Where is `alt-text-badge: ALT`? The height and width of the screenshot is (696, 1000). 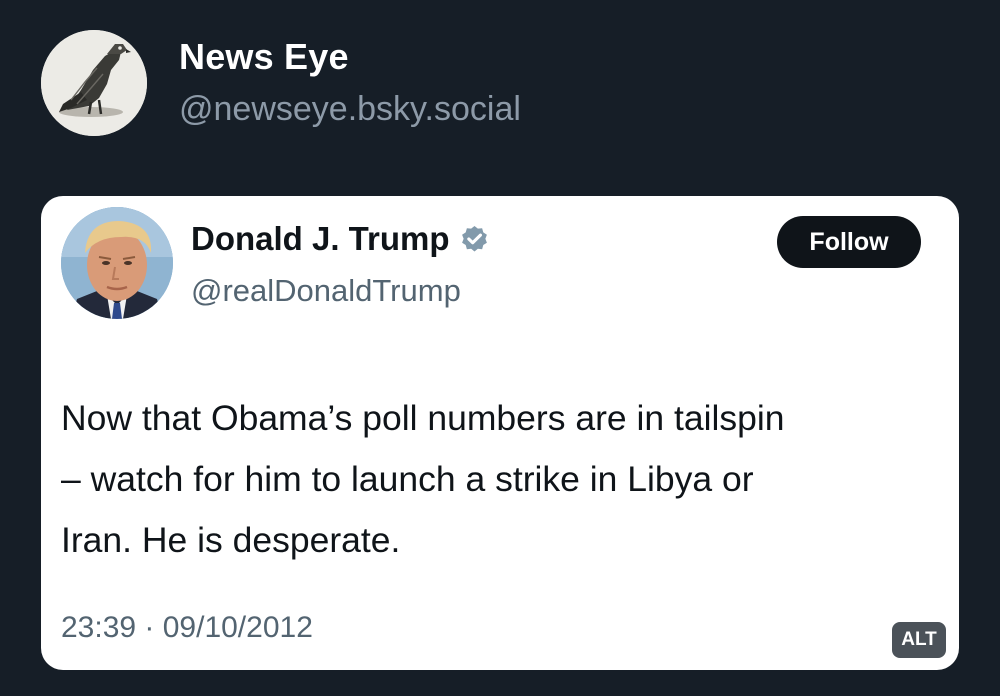 alt-text-badge: ALT is located at coordinates (919, 640).